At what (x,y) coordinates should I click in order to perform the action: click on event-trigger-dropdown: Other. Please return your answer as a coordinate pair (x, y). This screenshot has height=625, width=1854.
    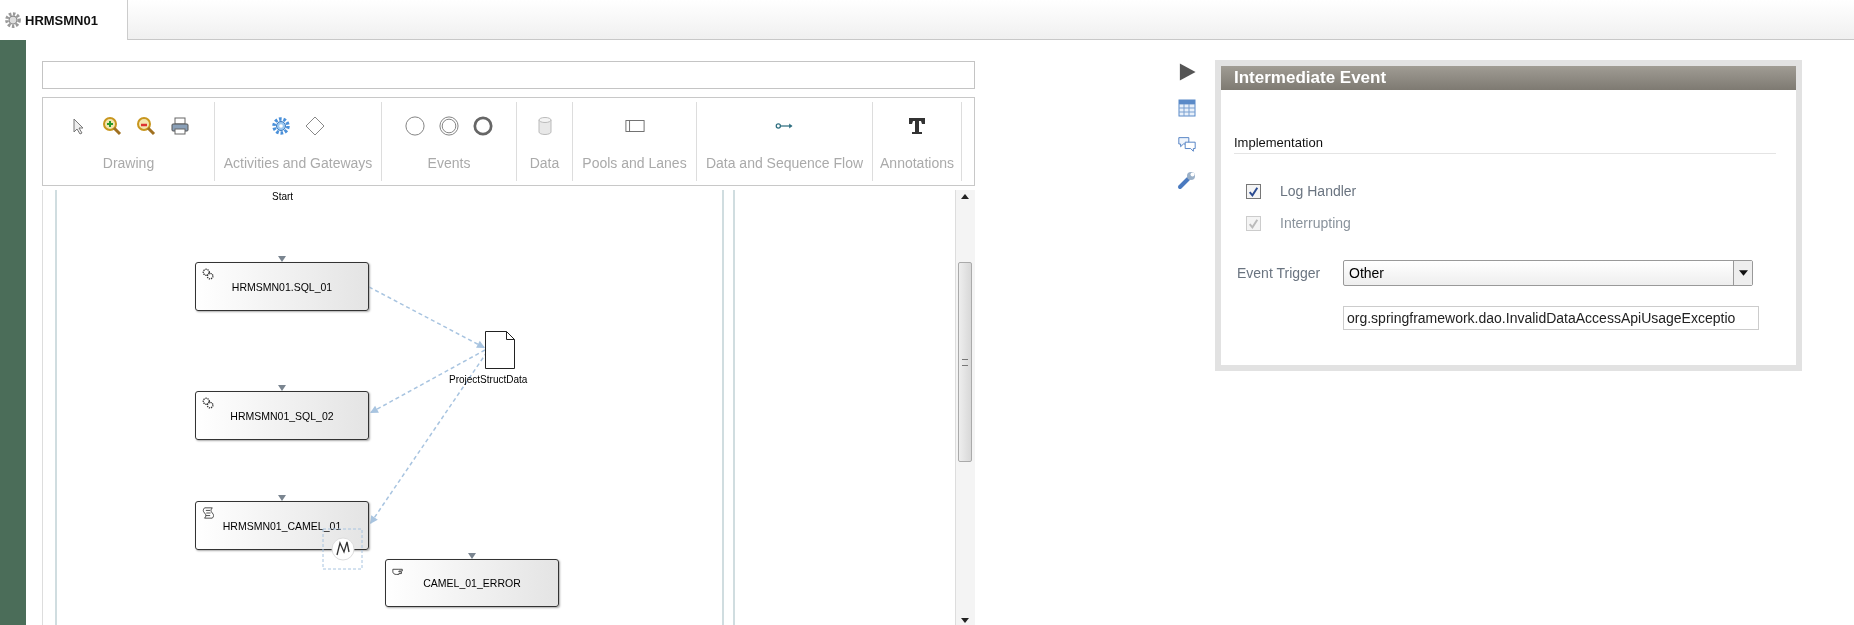
    Looking at the image, I should click on (1548, 273).